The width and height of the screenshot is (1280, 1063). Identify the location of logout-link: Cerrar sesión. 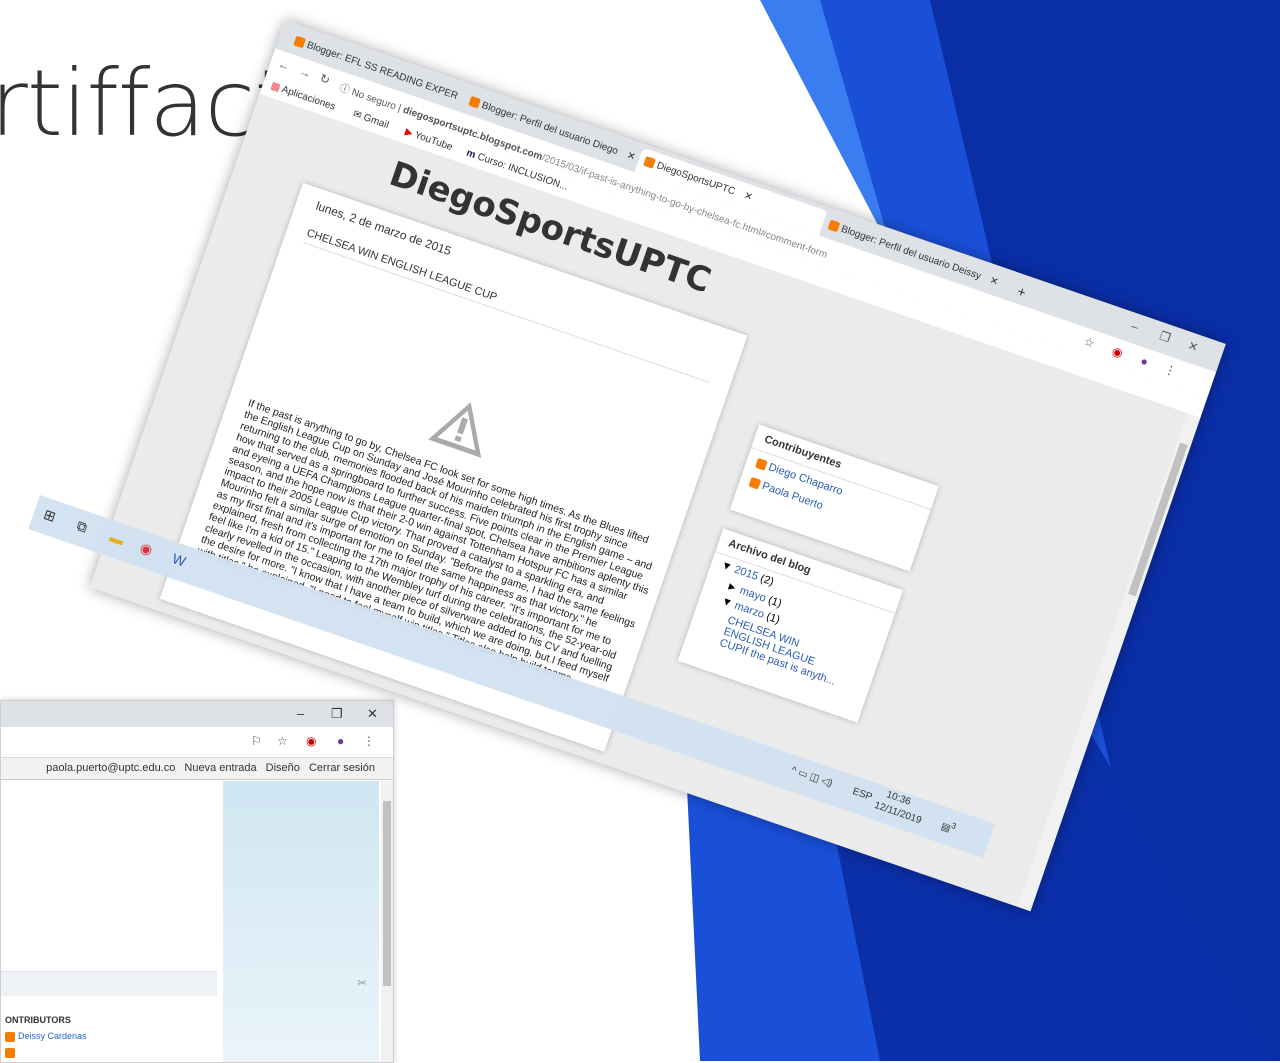
(342, 768).